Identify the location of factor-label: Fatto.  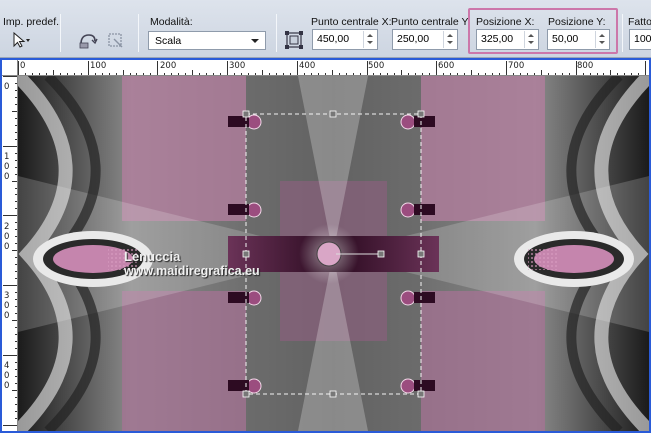
(639, 22).